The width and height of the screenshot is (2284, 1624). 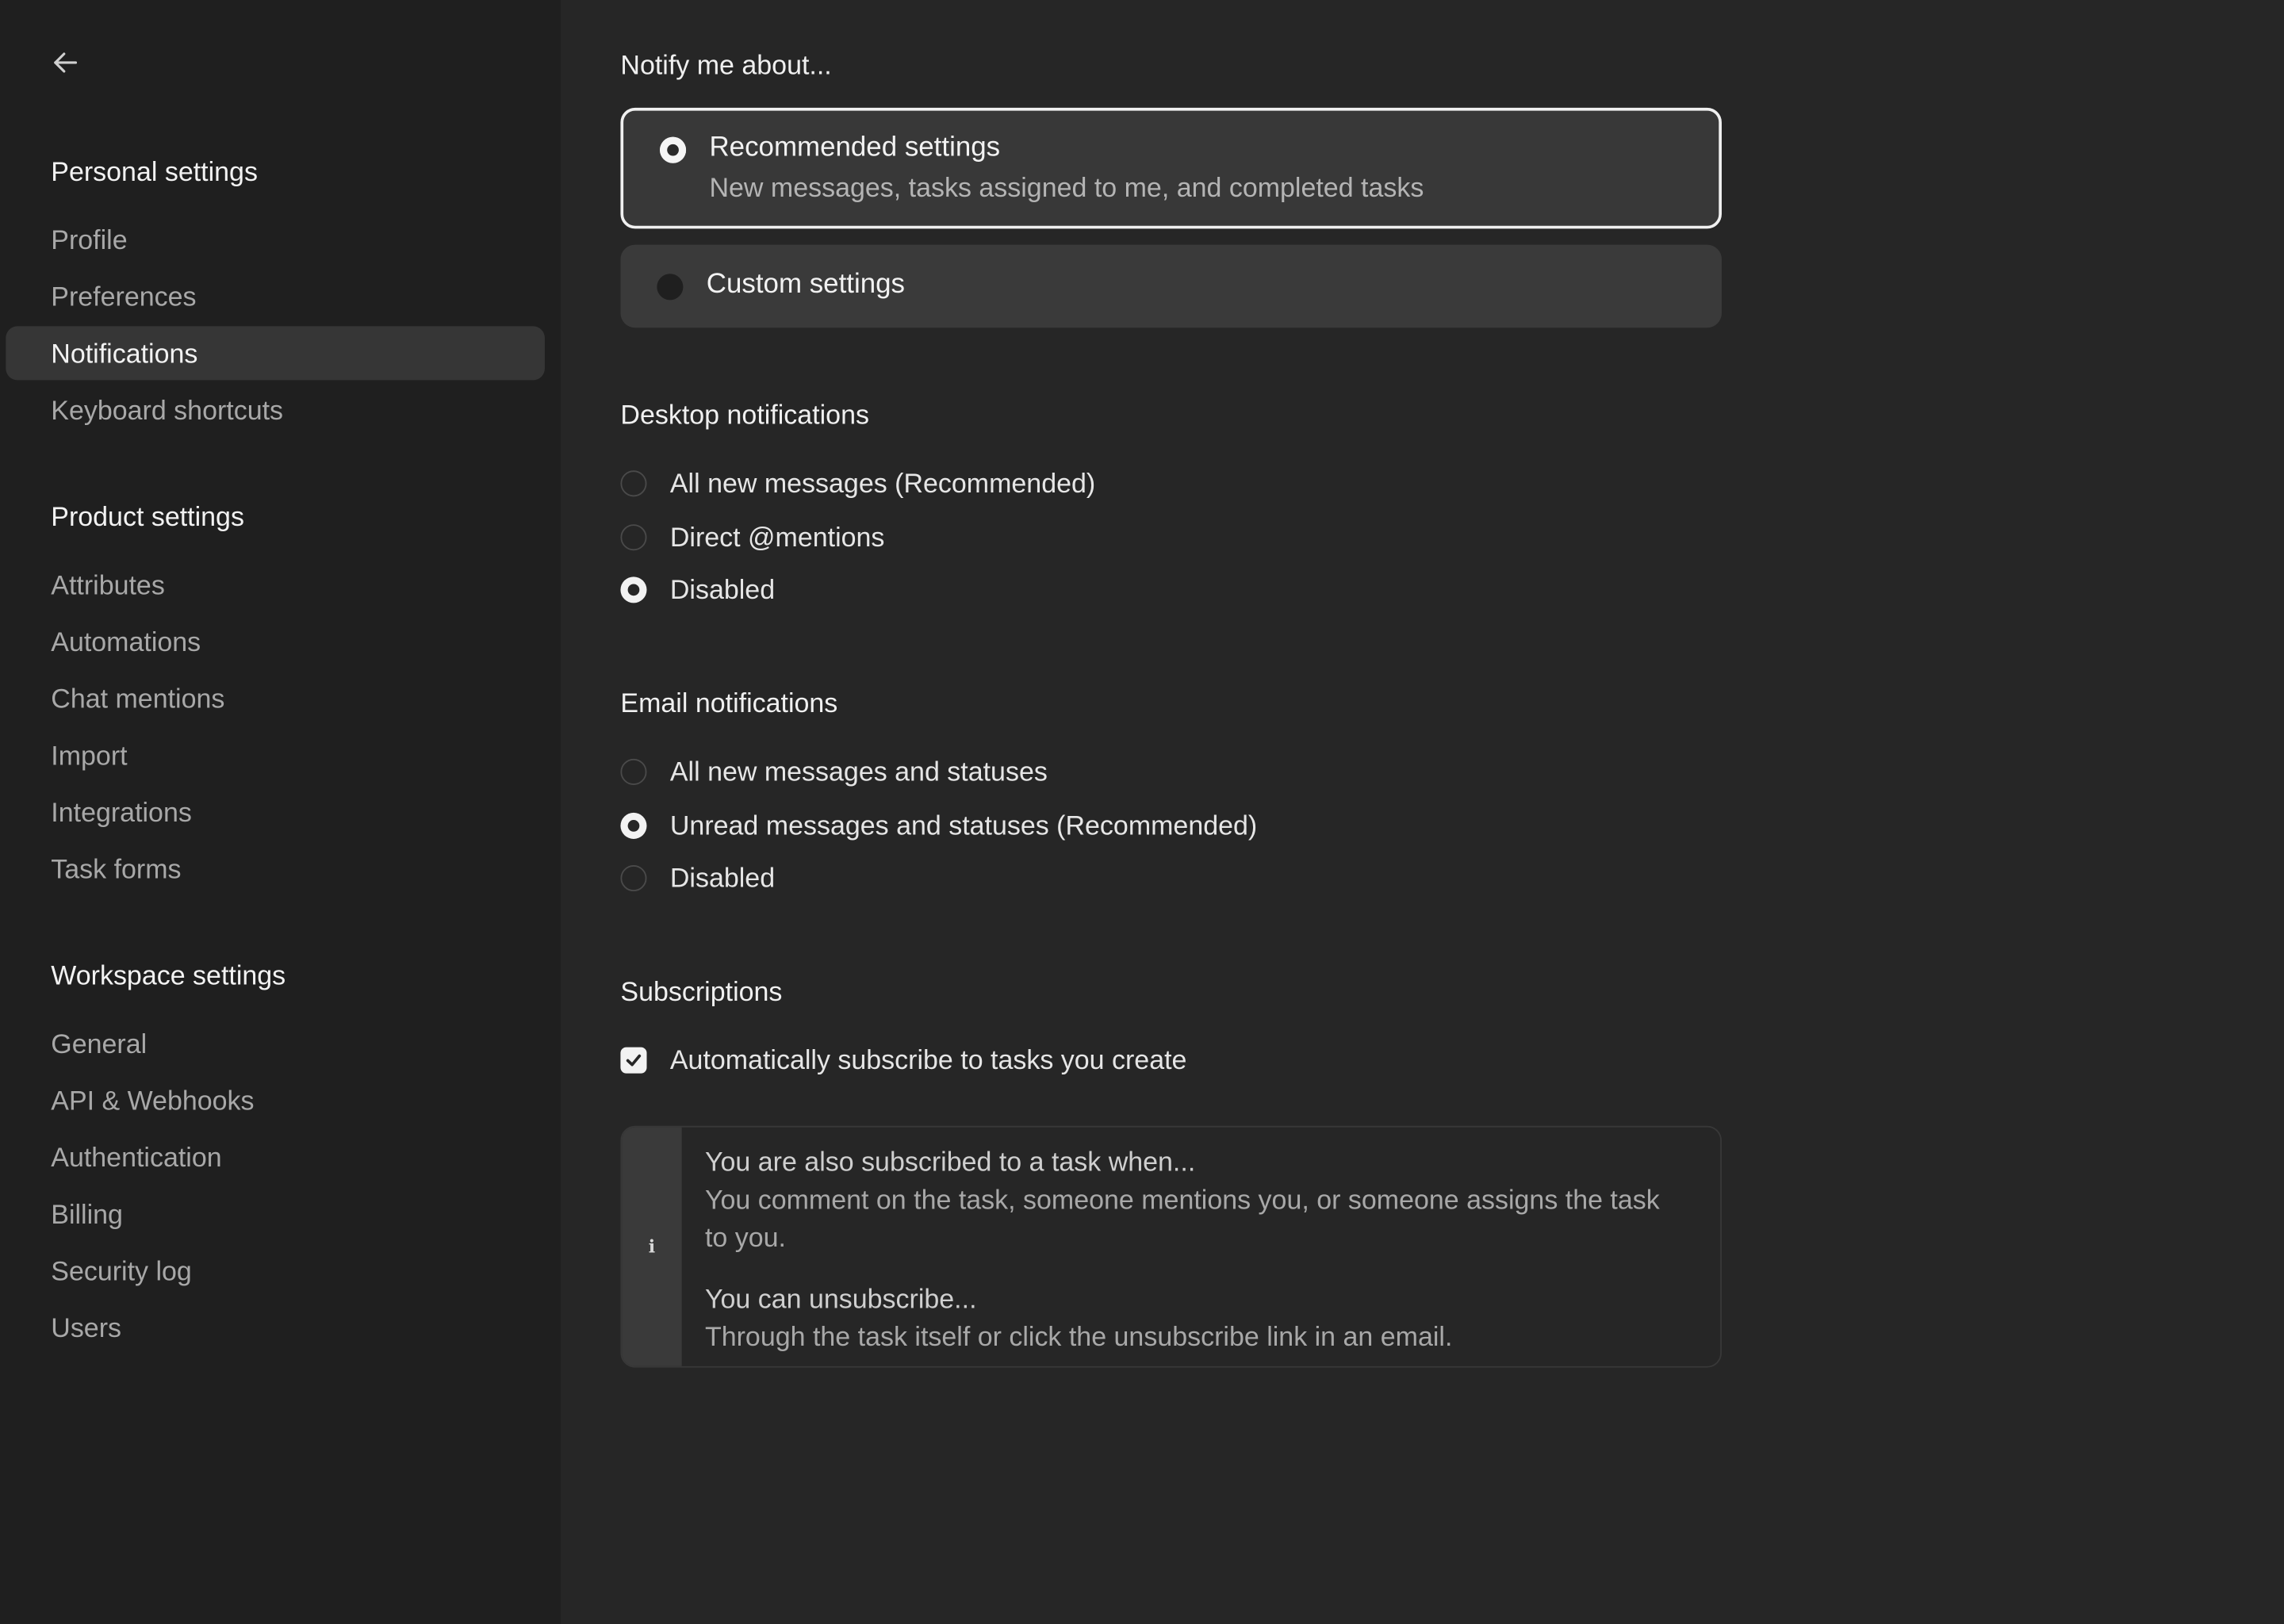 What do you see at coordinates (275, 239) in the screenshot?
I see `sidebar-item-profile: Profile` at bounding box center [275, 239].